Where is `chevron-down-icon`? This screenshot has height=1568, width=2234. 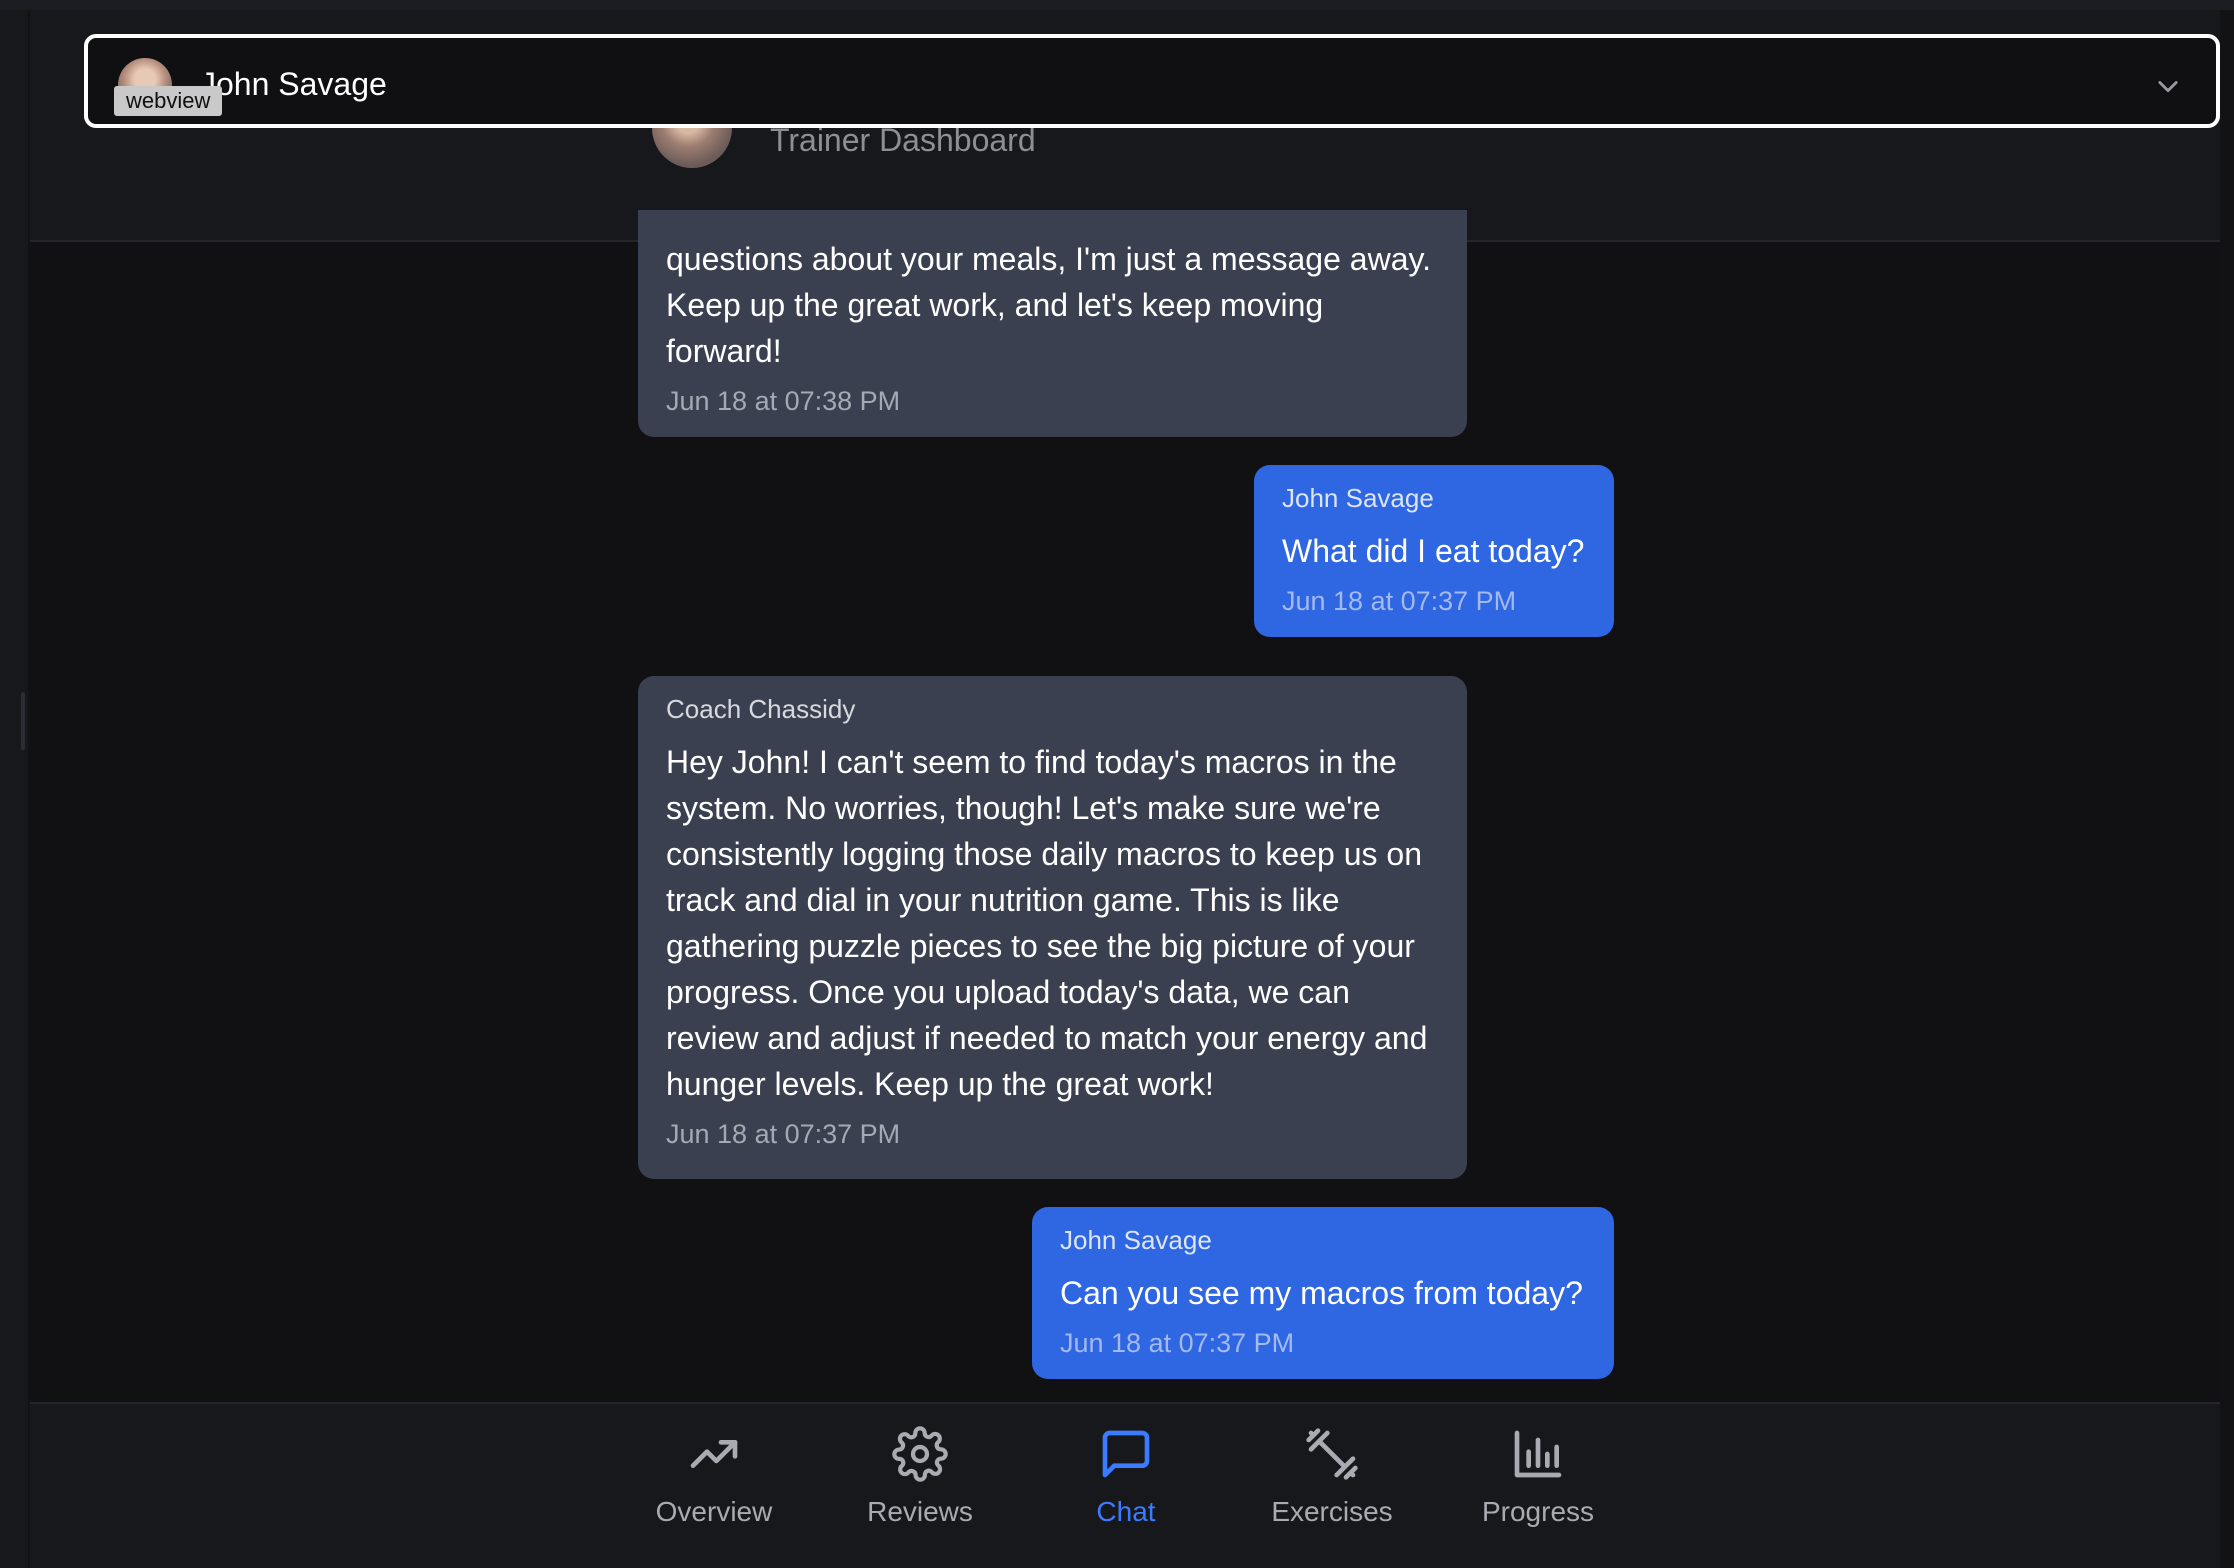
chevron-down-icon is located at coordinates (2168, 87).